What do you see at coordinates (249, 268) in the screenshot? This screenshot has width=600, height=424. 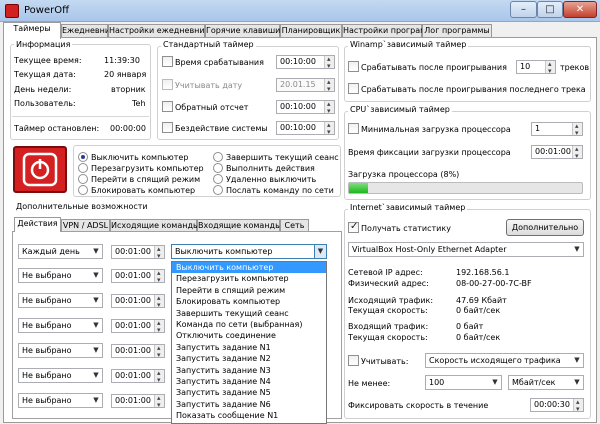 I see `dropdown-option: Выключить компьютер` at bounding box center [249, 268].